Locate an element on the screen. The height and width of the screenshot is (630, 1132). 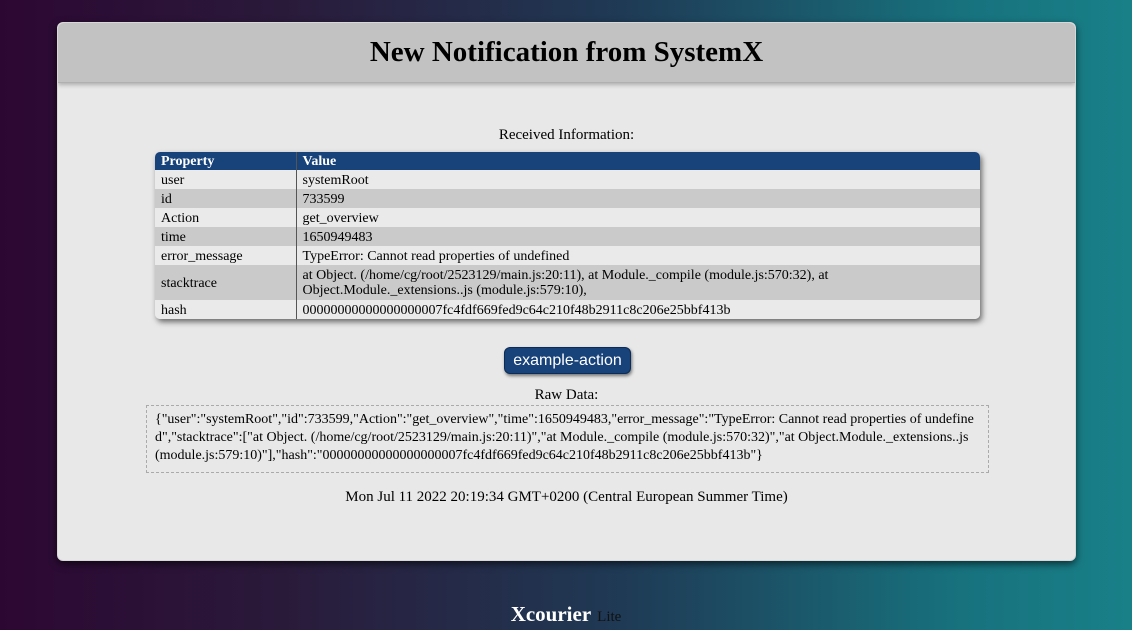
value-cell: get_overview is located at coordinates (638, 217).